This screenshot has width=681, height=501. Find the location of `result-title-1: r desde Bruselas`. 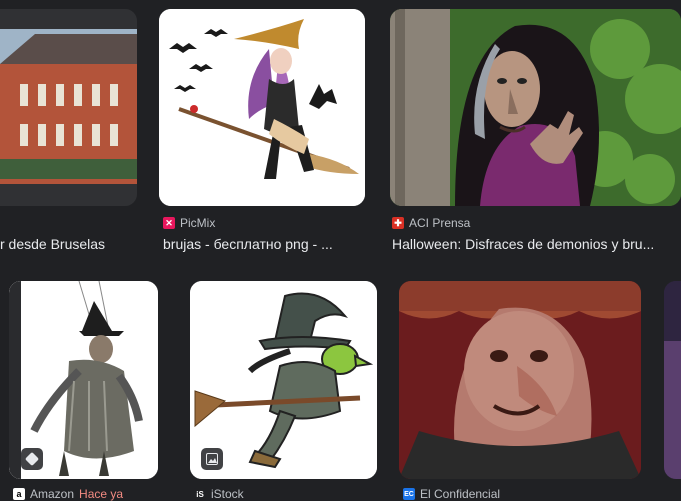

result-title-1: r desde Bruselas is located at coordinates (52, 244).